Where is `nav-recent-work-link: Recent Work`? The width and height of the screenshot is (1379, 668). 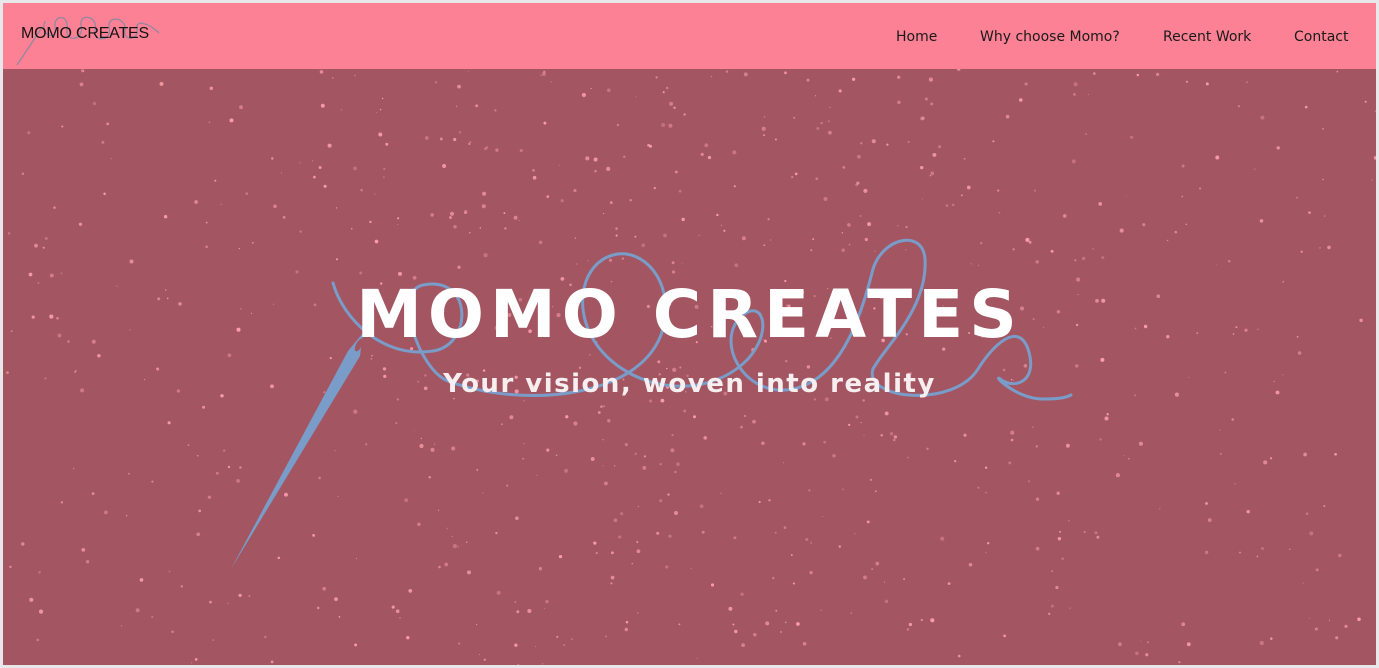
nav-recent-work-link: Recent Work is located at coordinates (1207, 37).